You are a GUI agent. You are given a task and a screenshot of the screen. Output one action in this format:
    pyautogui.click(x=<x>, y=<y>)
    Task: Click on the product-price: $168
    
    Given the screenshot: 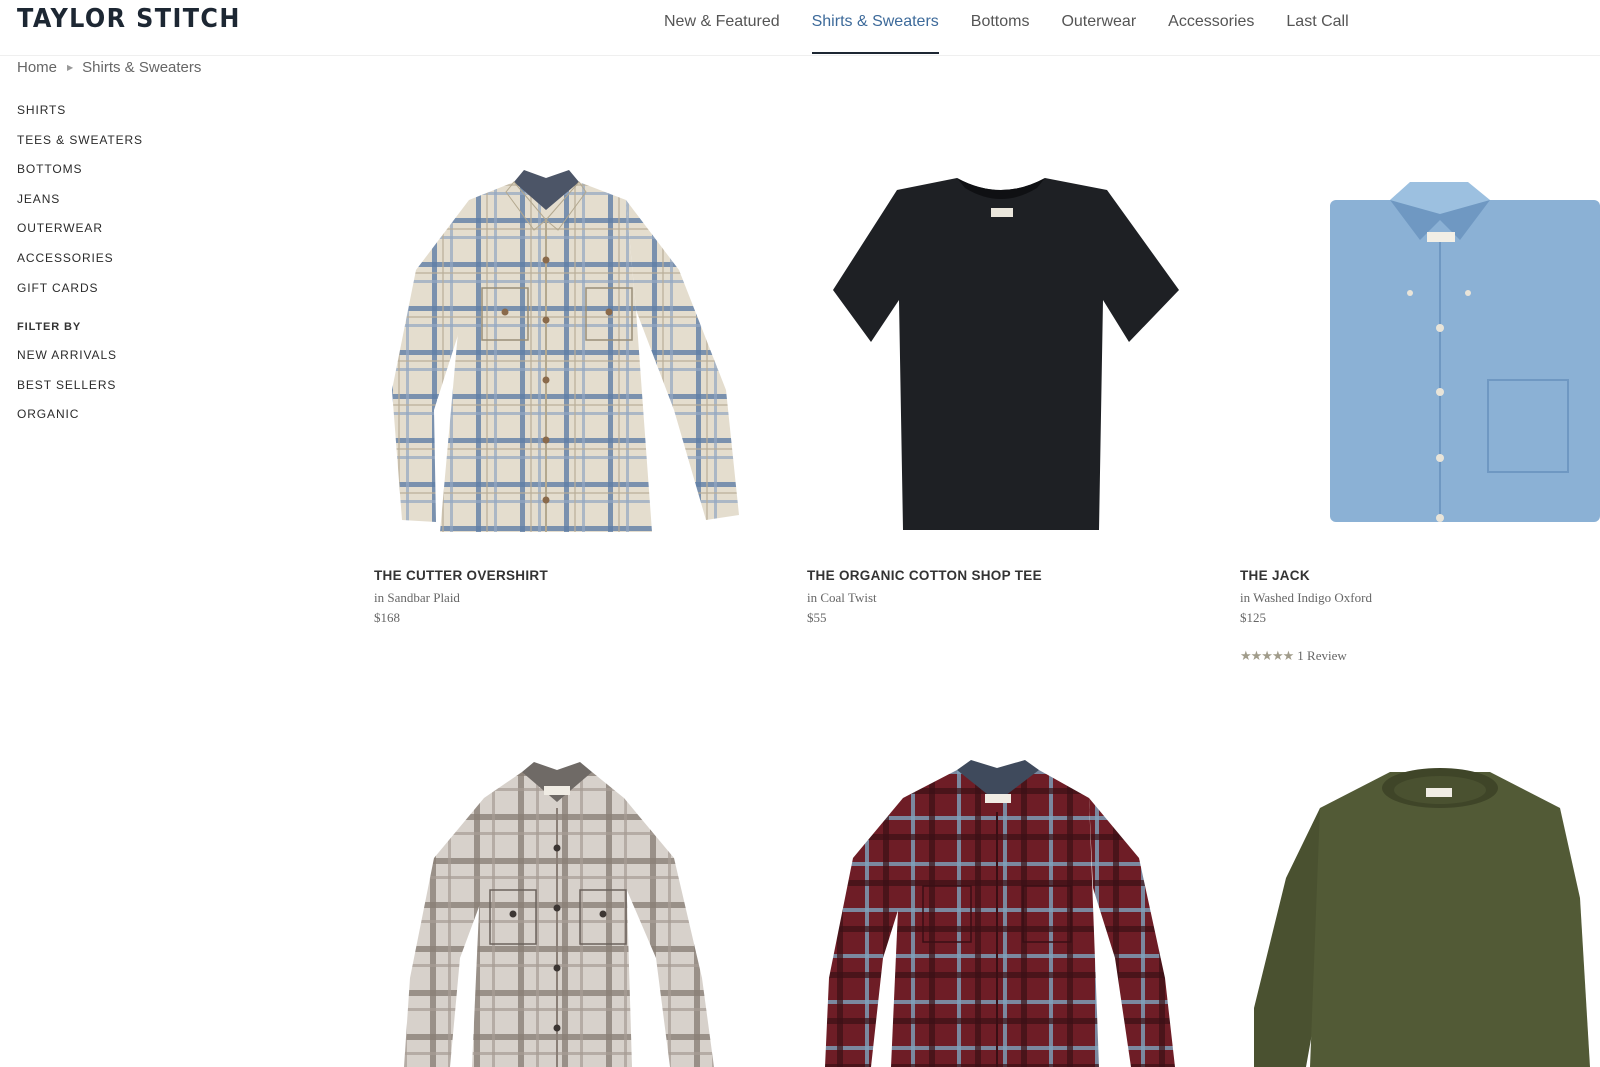 What is the action you would take?
    pyautogui.click(x=387, y=617)
    